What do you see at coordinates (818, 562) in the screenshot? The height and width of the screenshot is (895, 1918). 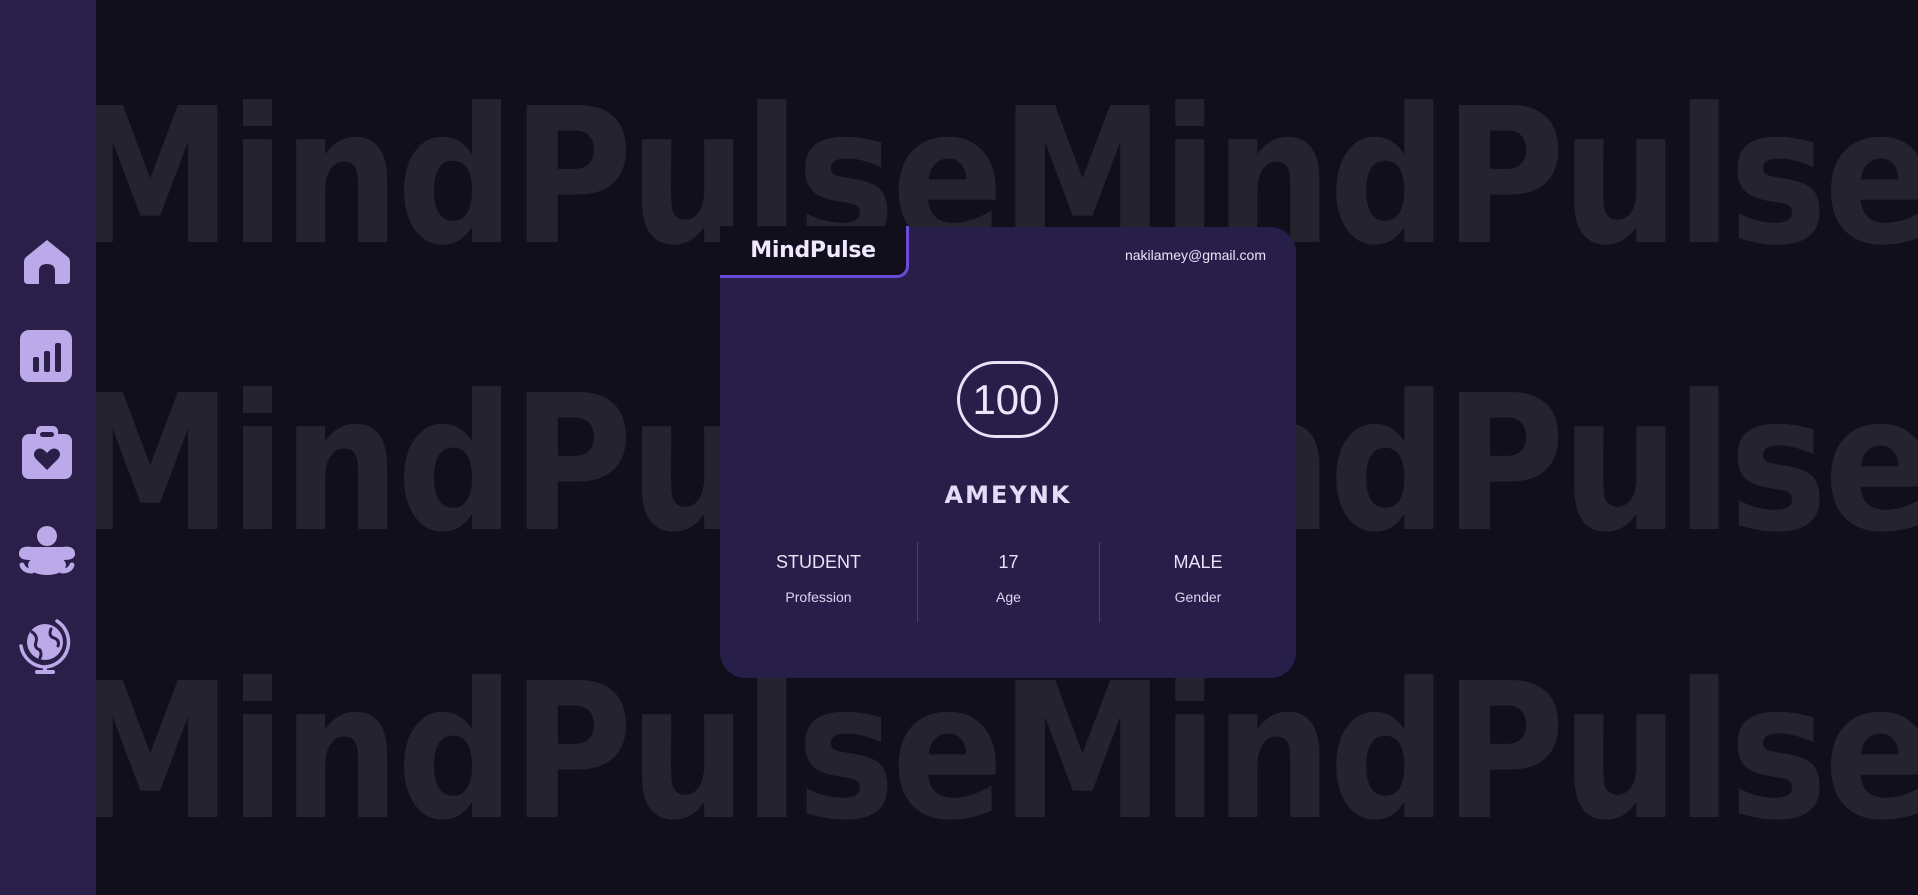 I see `stat-value: STUDENT` at bounding box center [818, 562].